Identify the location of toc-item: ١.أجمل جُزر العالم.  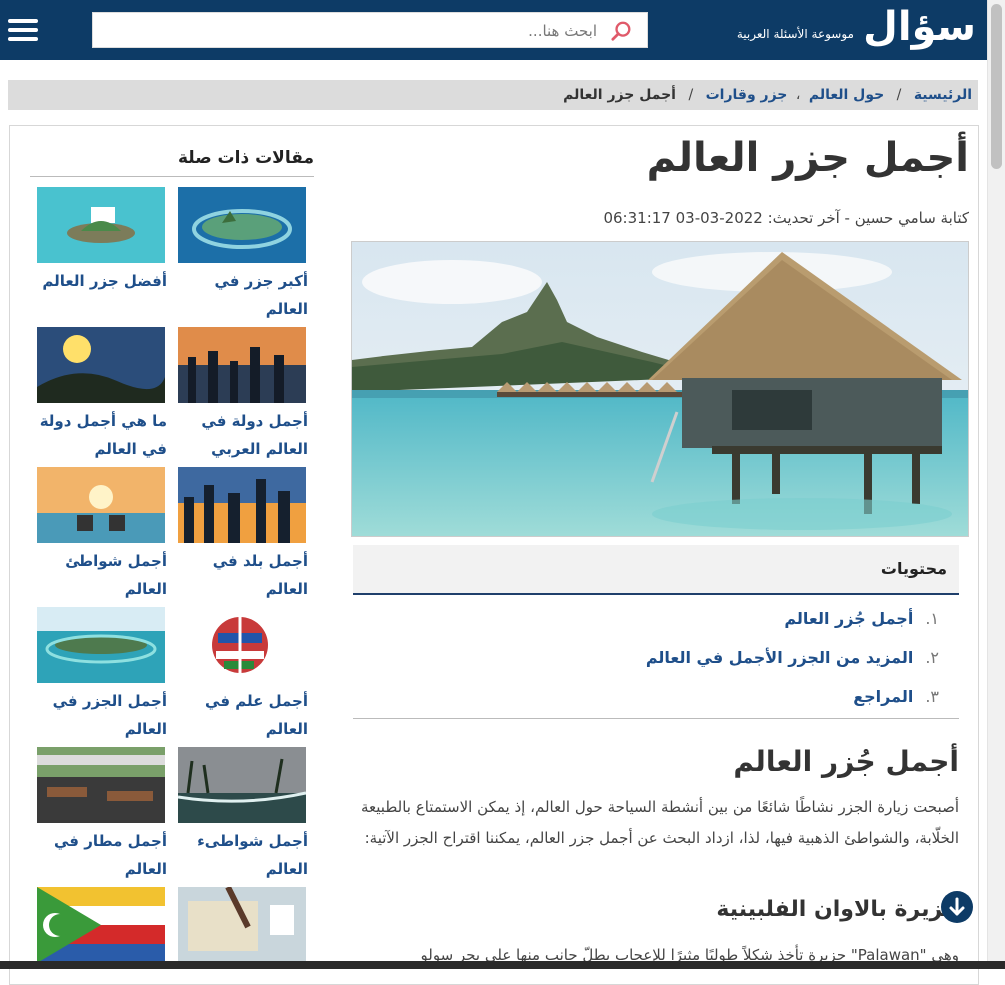
(656, 618).